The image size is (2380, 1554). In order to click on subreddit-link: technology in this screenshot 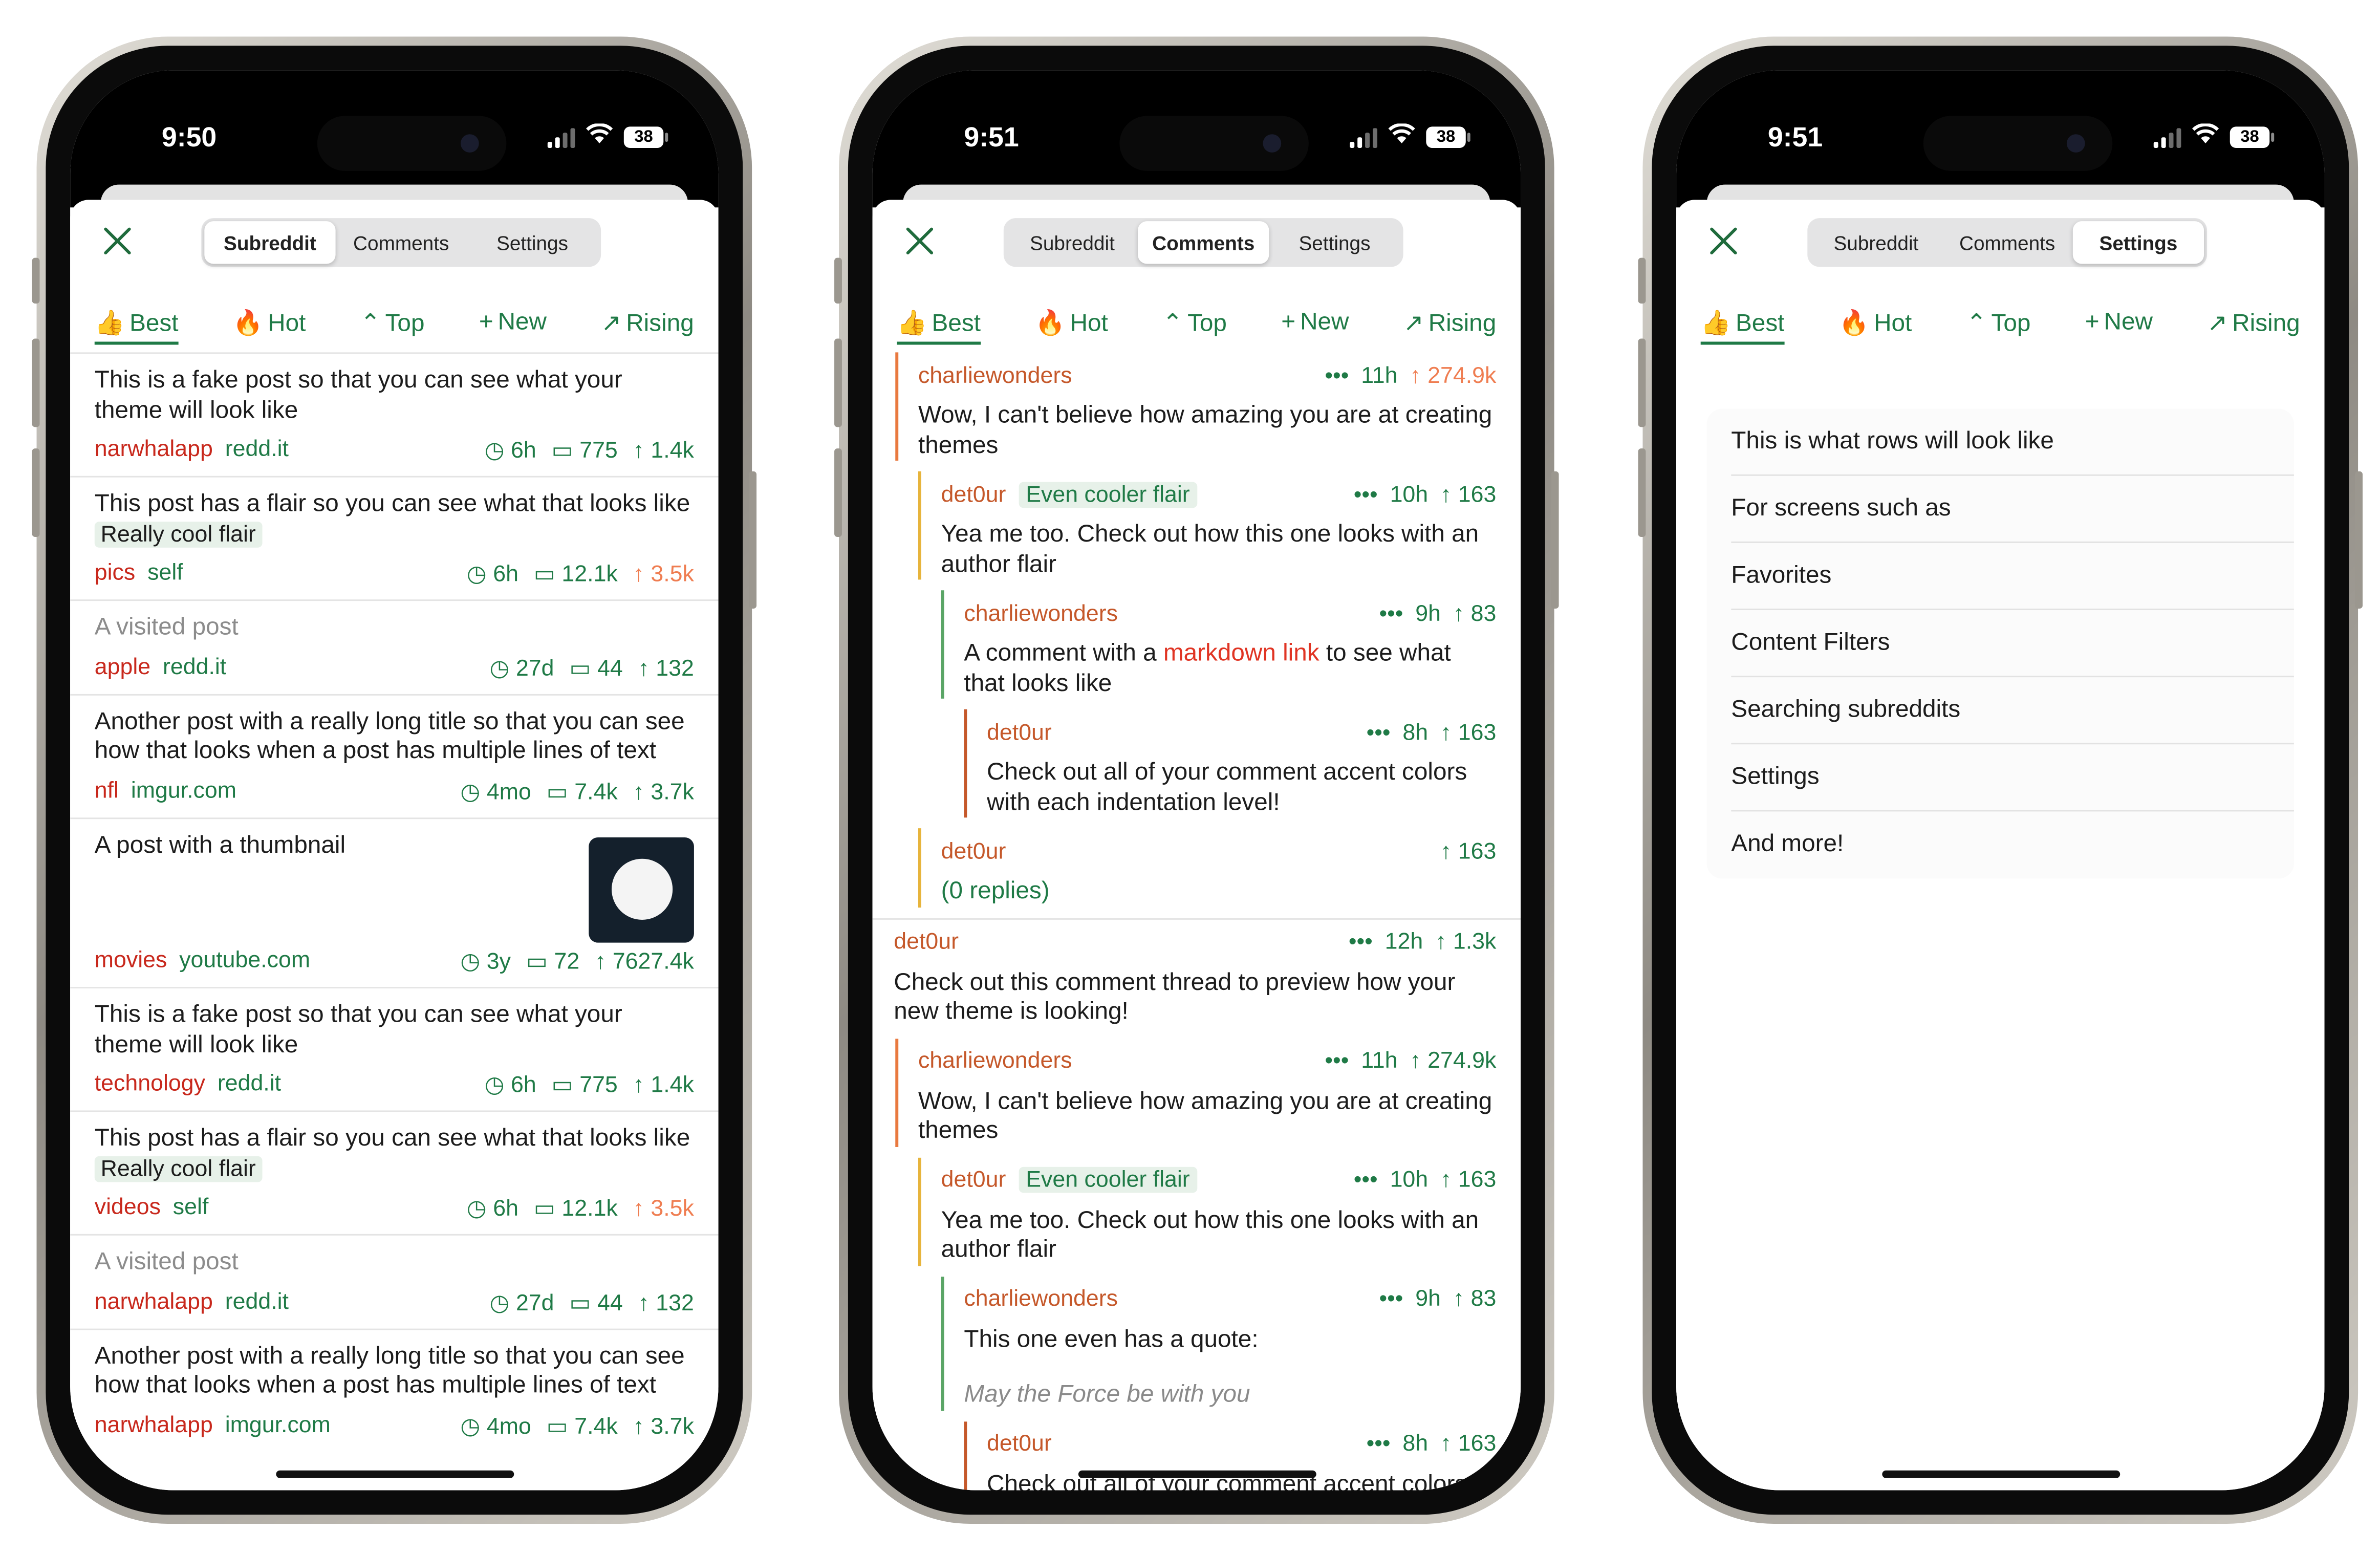, I will do `click(150, 1084)`.